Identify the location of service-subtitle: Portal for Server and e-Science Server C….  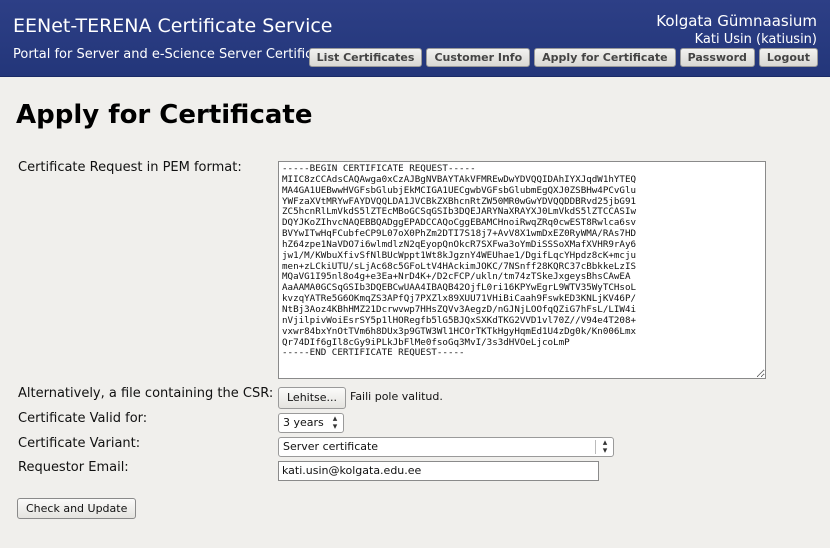
(177, 54).